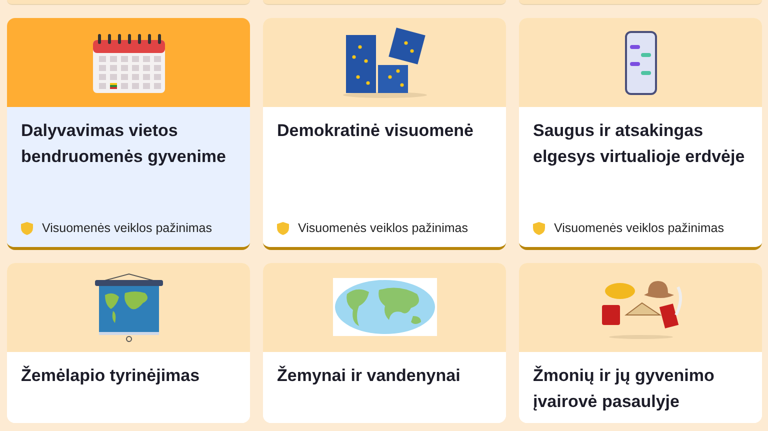  Describe the element at coordinates (128, 307) in the screenshot. I see `wall-map-icon` at that location.